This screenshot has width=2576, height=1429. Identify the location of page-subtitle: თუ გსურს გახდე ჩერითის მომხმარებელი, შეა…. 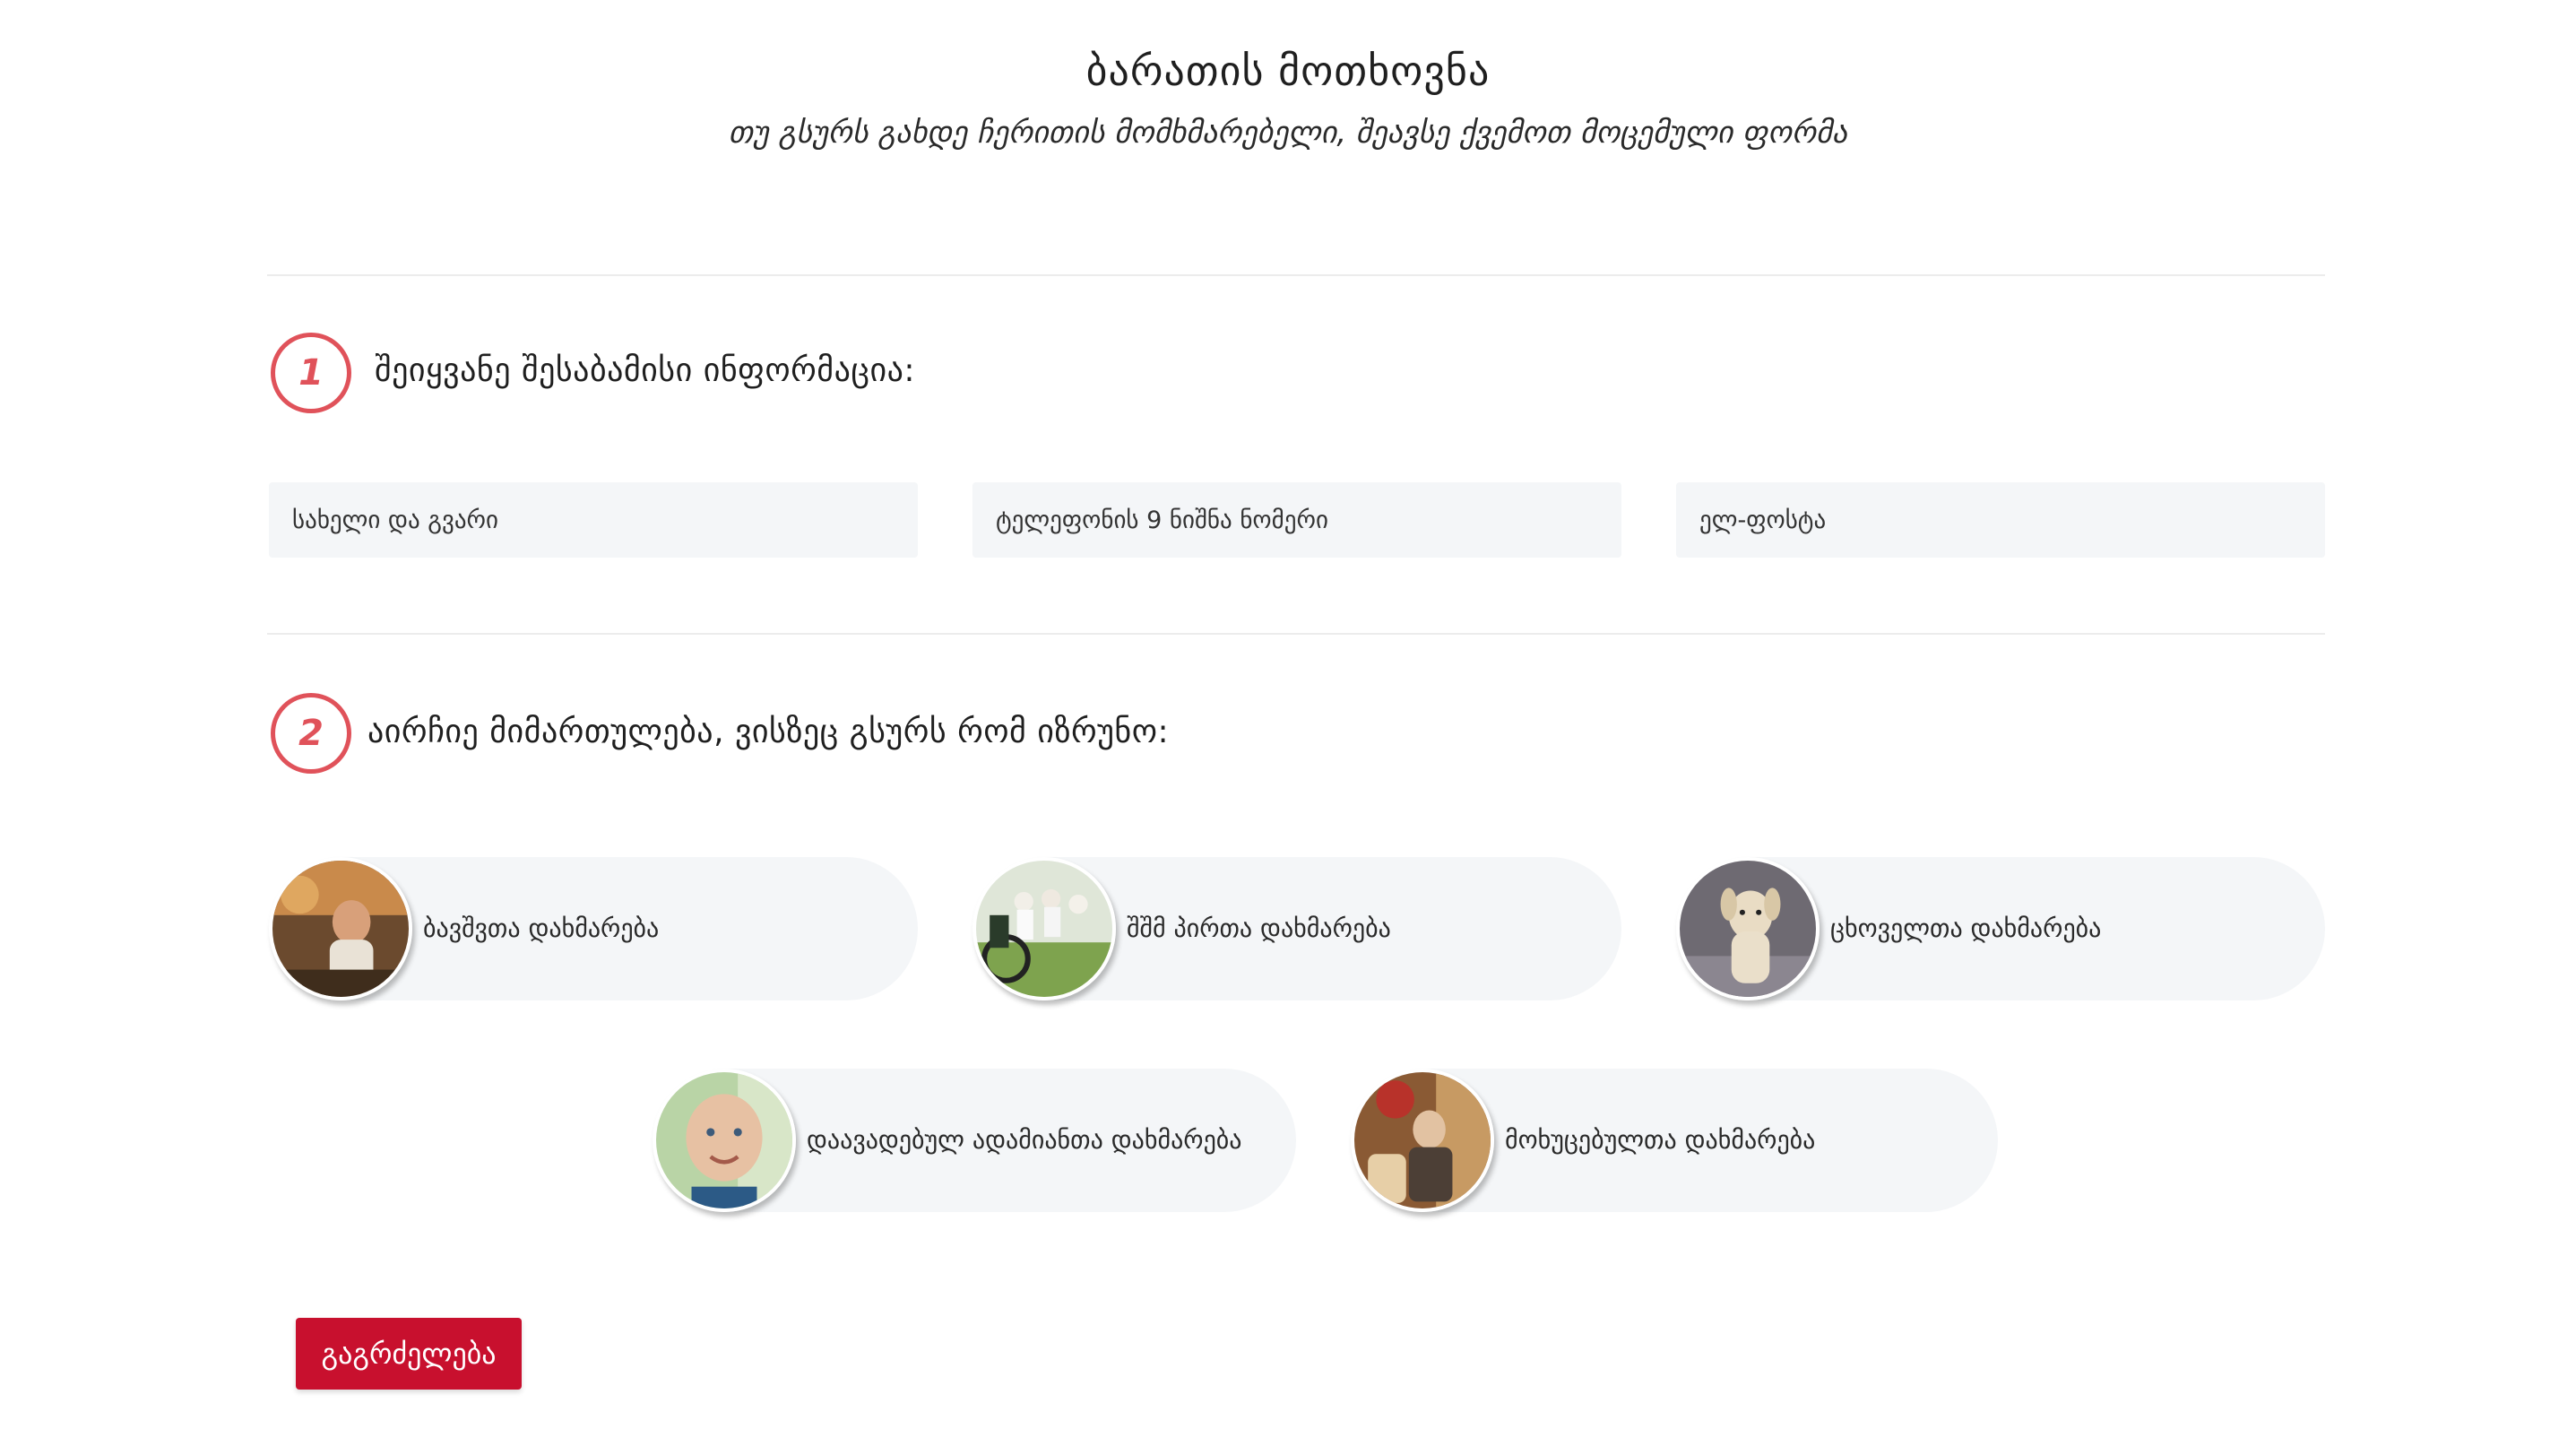
(1288, 133).